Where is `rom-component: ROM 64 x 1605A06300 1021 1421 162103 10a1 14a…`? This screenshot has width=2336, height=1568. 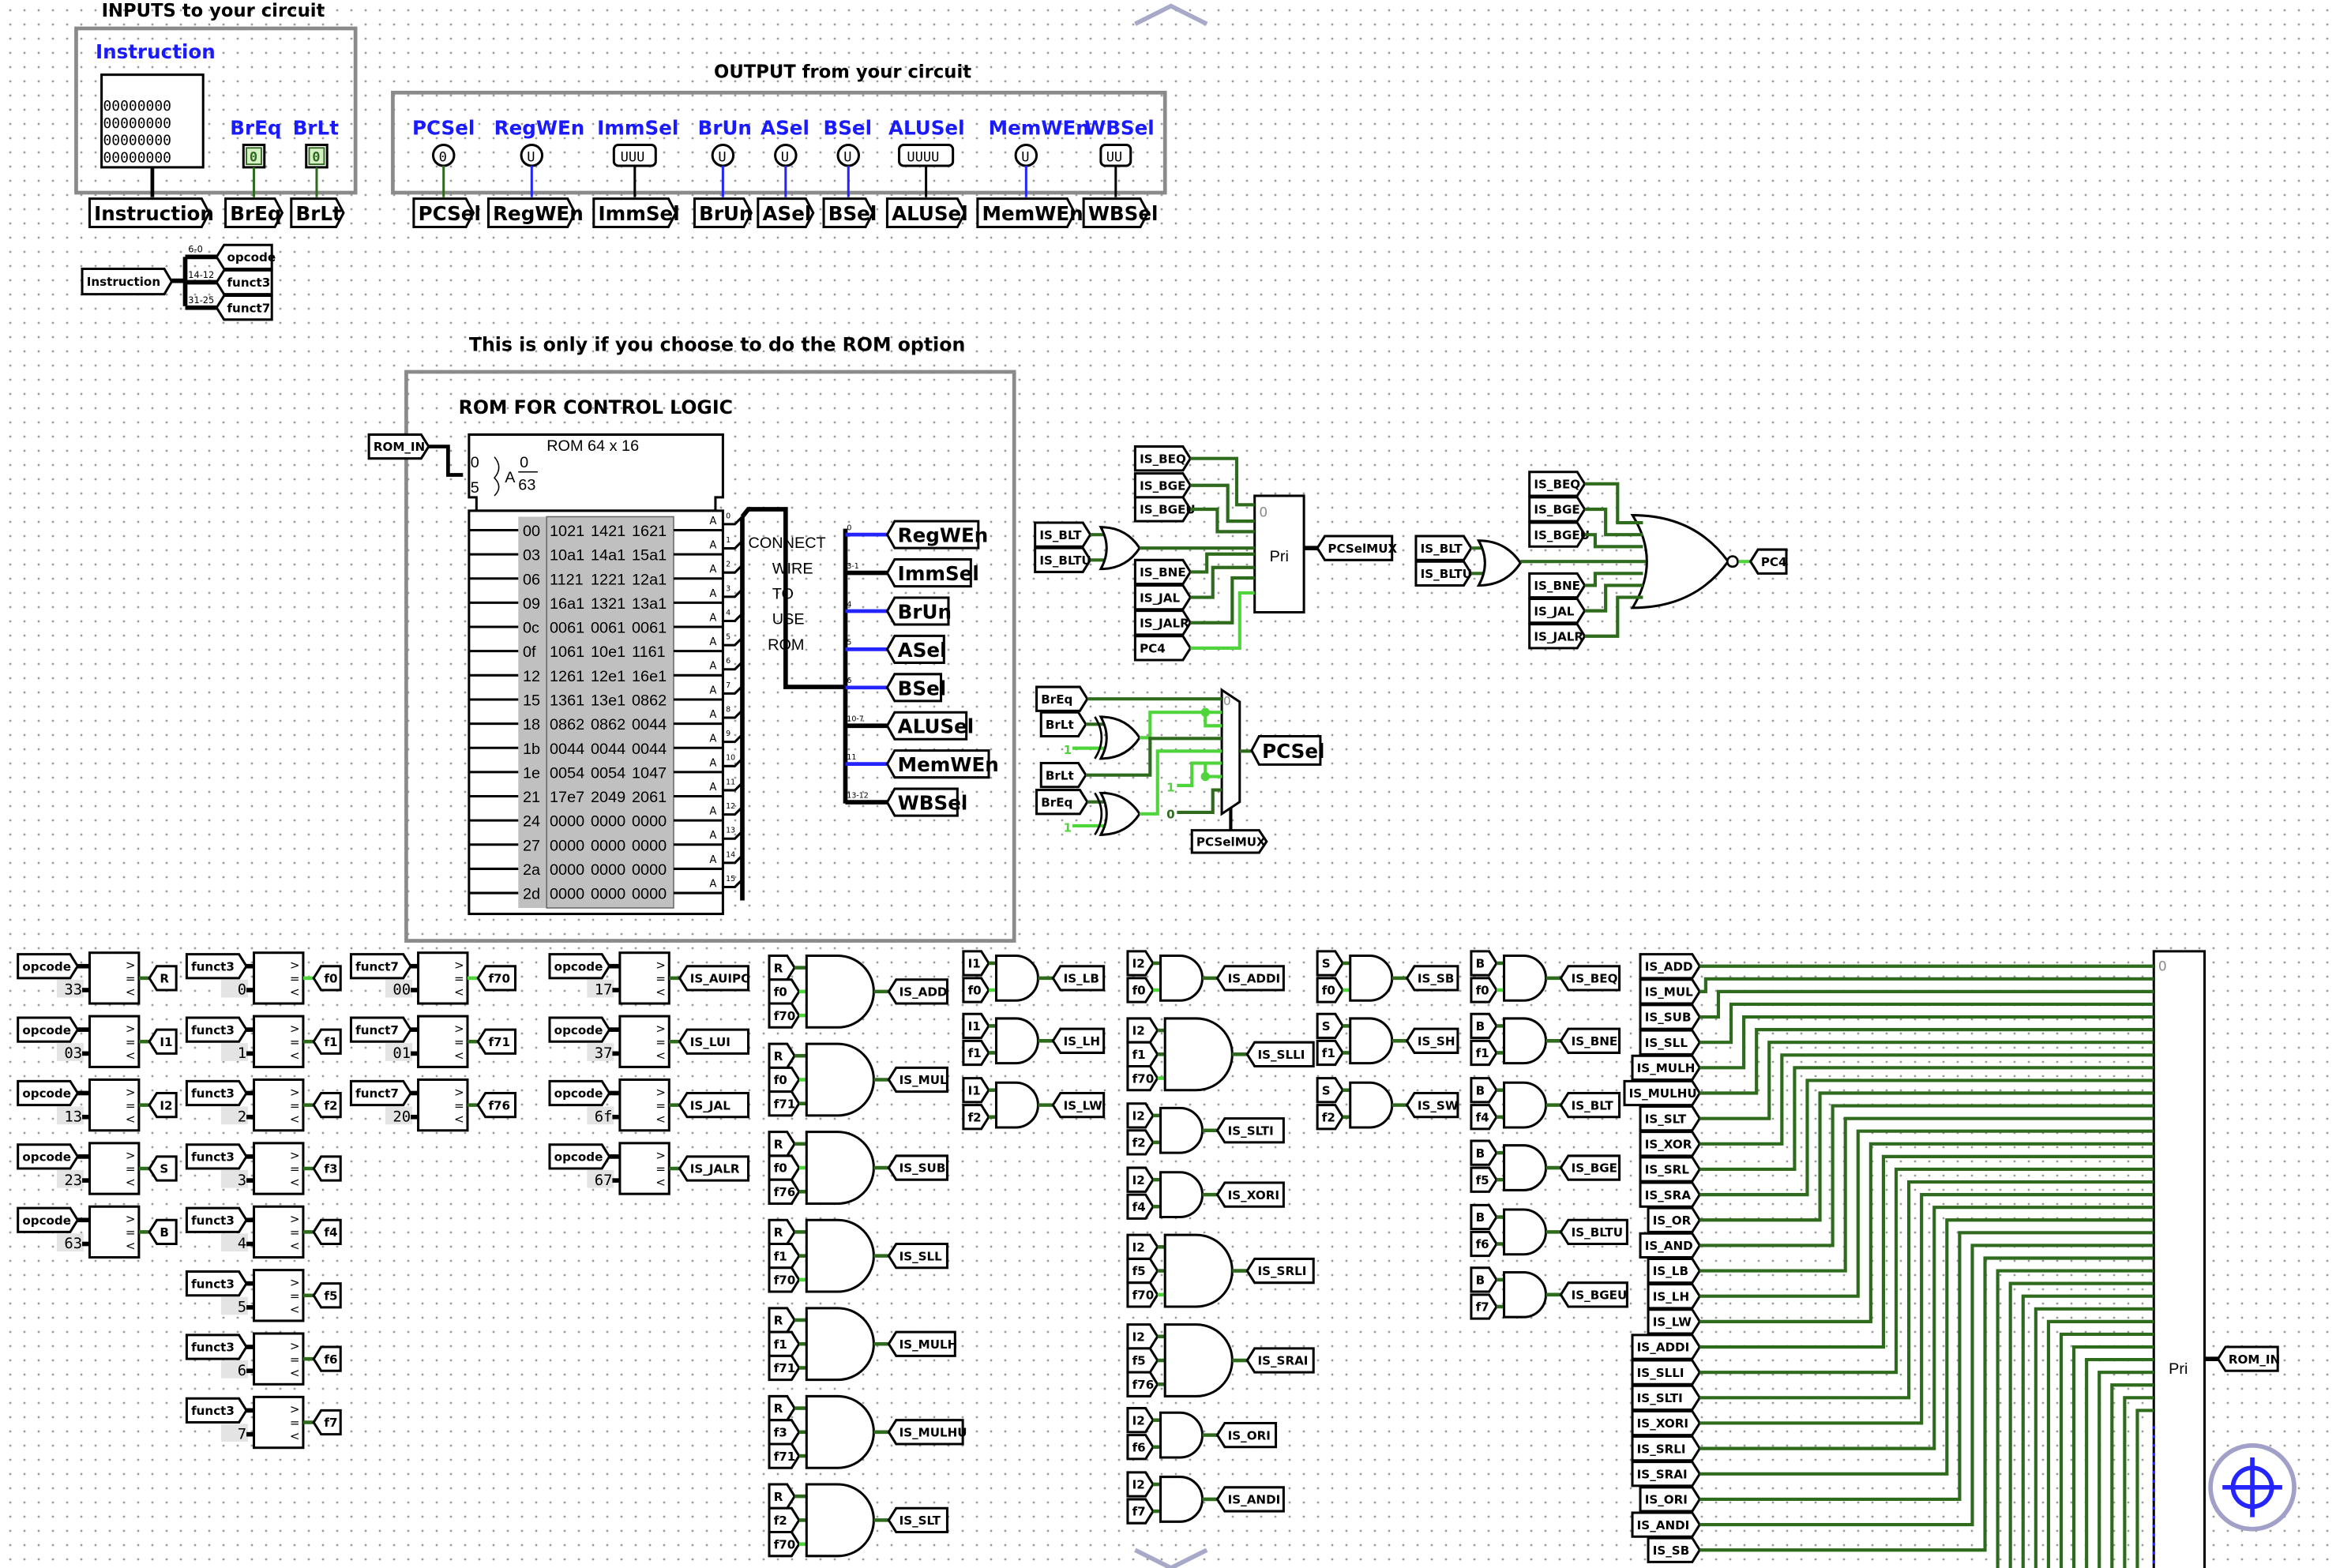
rom-component: ROM 64 x 1605A06300 1021 1421 162103 10a1 14a… is located at coordinates (606, 674).